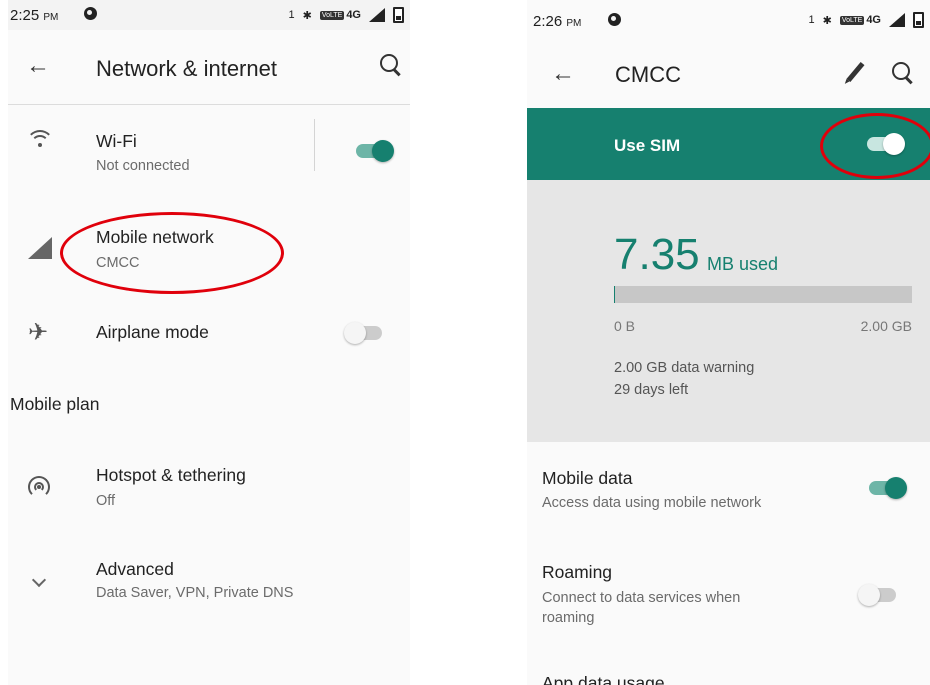  I want to click on mobile-data-toggle, so click(888, 488).